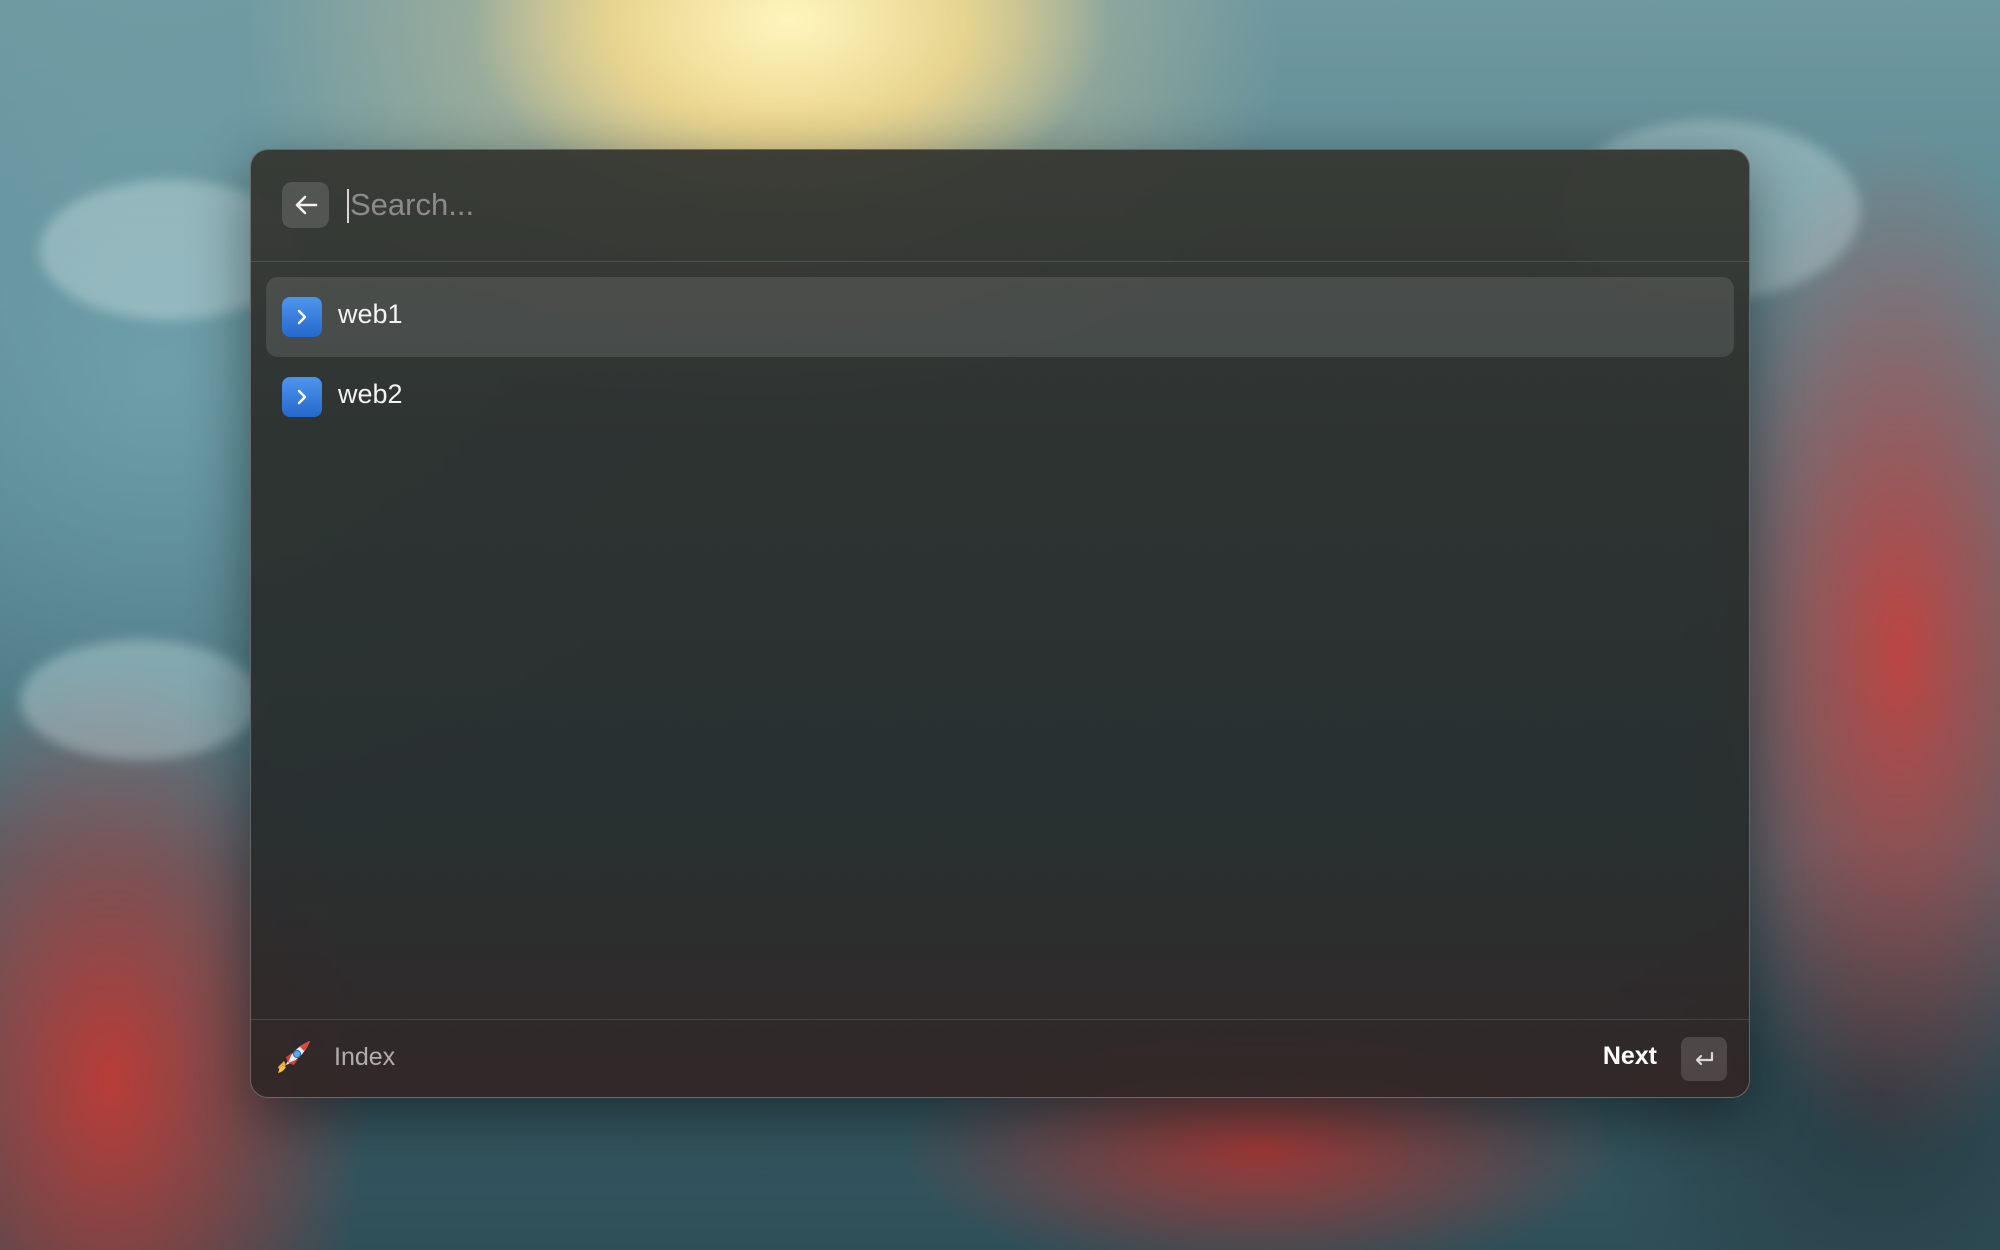 The image size is (2000, 1250). I want to click on return-key-icon, so click(1704, 1059).